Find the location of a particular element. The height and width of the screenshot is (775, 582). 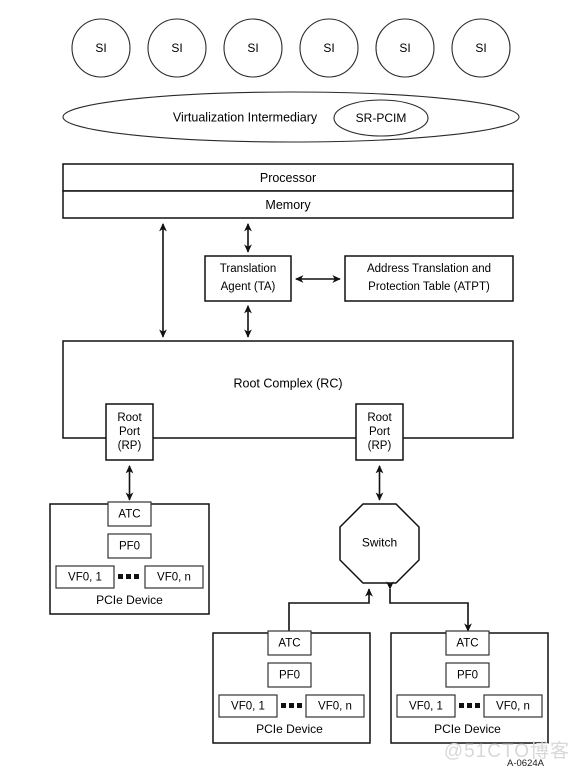

figure-code-label: A-0624A is located at coordinates (525, 763).